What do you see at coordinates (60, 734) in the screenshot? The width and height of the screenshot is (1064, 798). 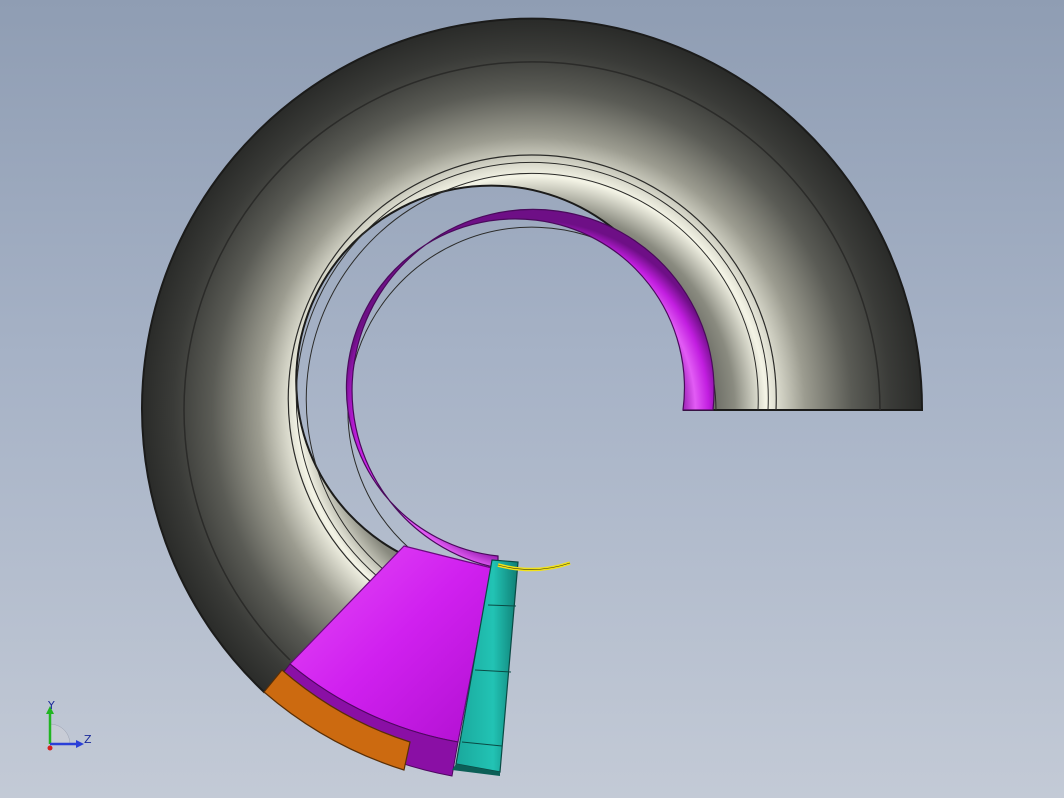 I see `triad-plane` at bounding box center [60, 734].